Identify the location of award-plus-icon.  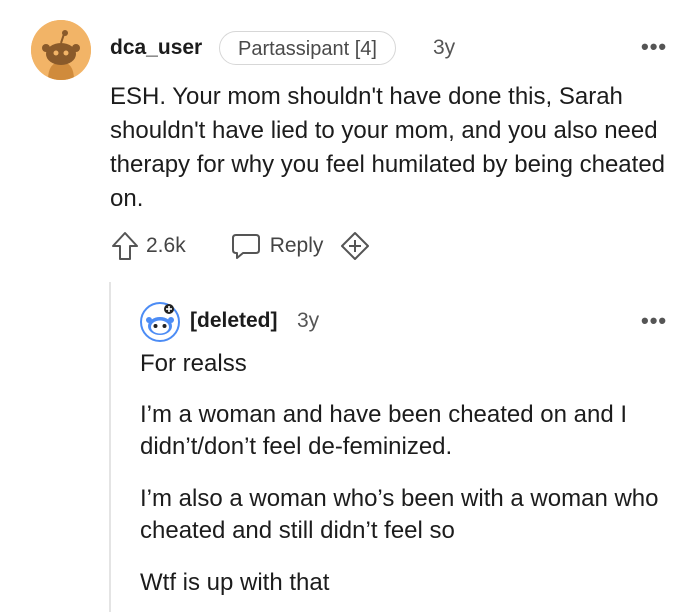
(355, 246).